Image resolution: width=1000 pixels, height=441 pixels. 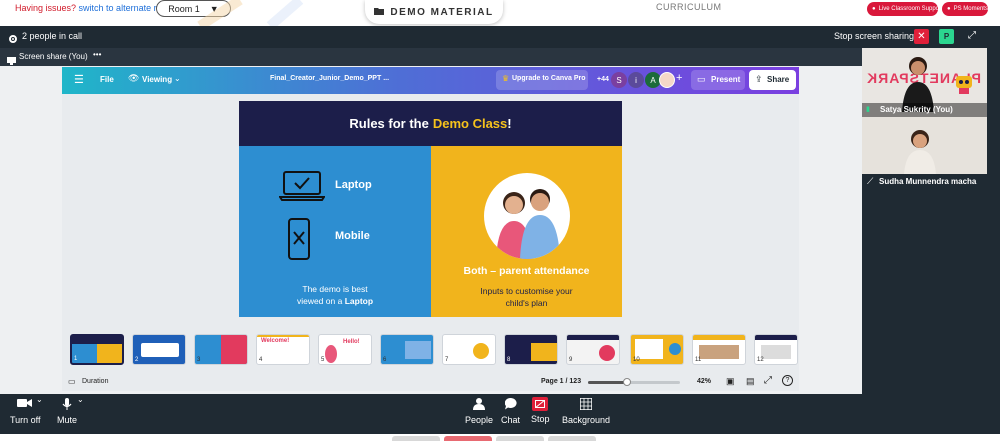 I want to click on participant-p-badge: P, so click(x=946, y=36).